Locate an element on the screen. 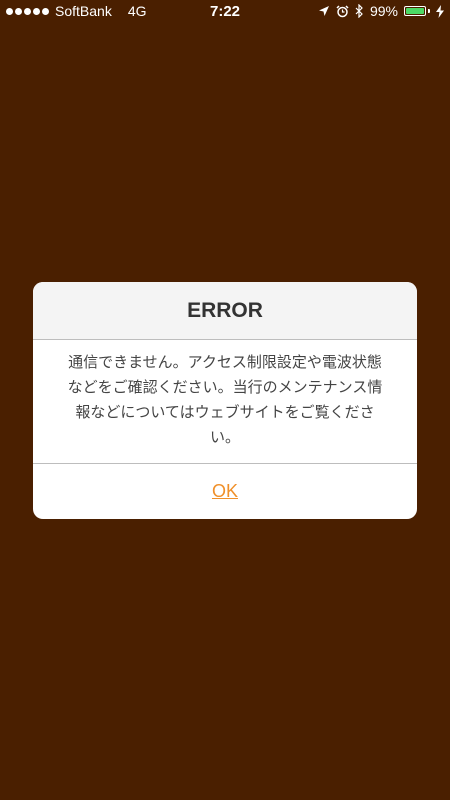  bluetooth-icon is located at coordinates (359, 11).